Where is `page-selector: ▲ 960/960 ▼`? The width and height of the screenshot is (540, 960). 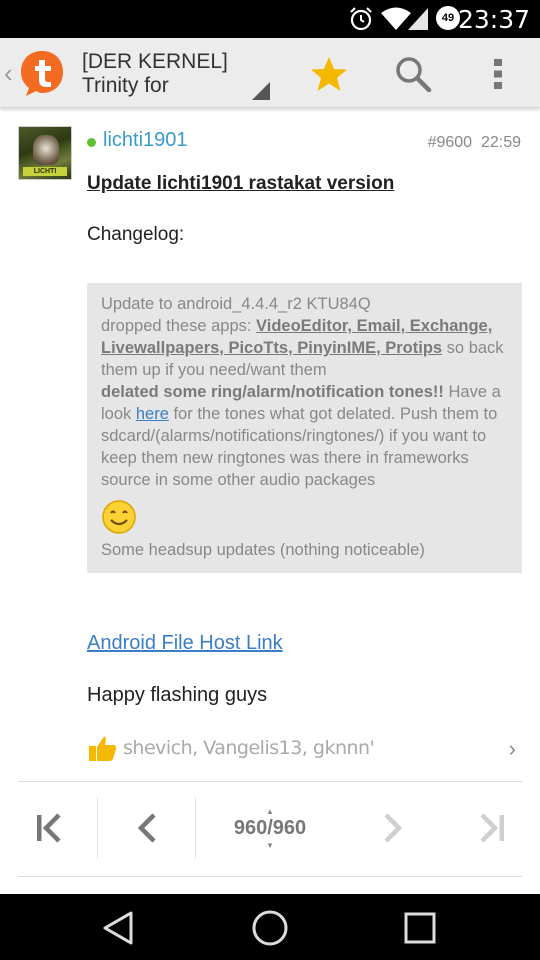 page-selector: ▲ 960/960 ▼ is located at coordinates (270, 828).